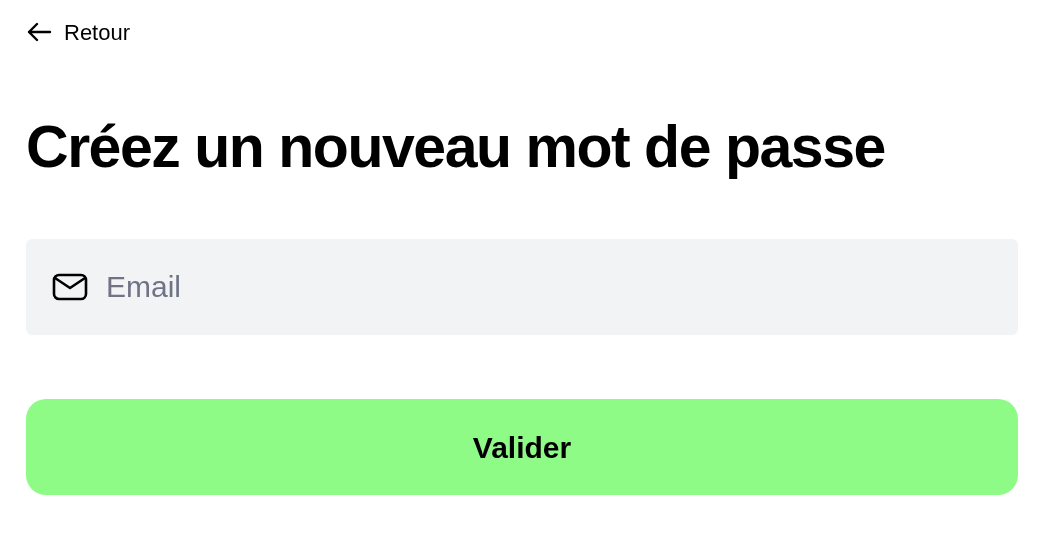  I want to click on page-heading: Créez un nouveau mot de passe, so click(456, 147).